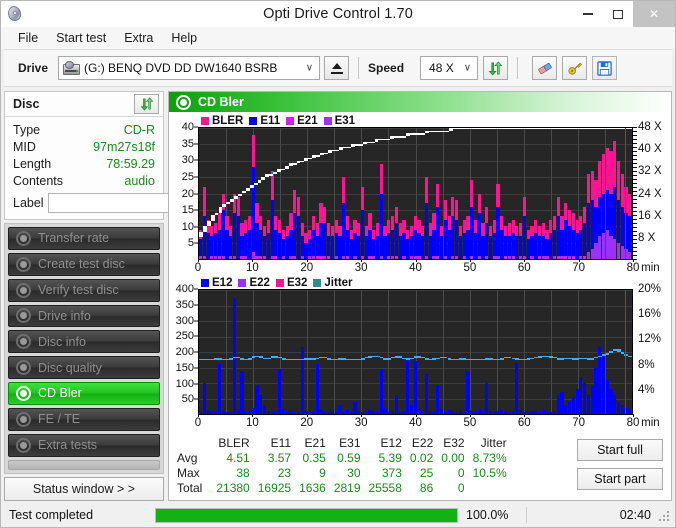  Describe the element at coordinates (189, 68) in the screenshot. I see `drive-select: (G:) BENQ DVD DD DW1640 BSRB ∨` at that location.